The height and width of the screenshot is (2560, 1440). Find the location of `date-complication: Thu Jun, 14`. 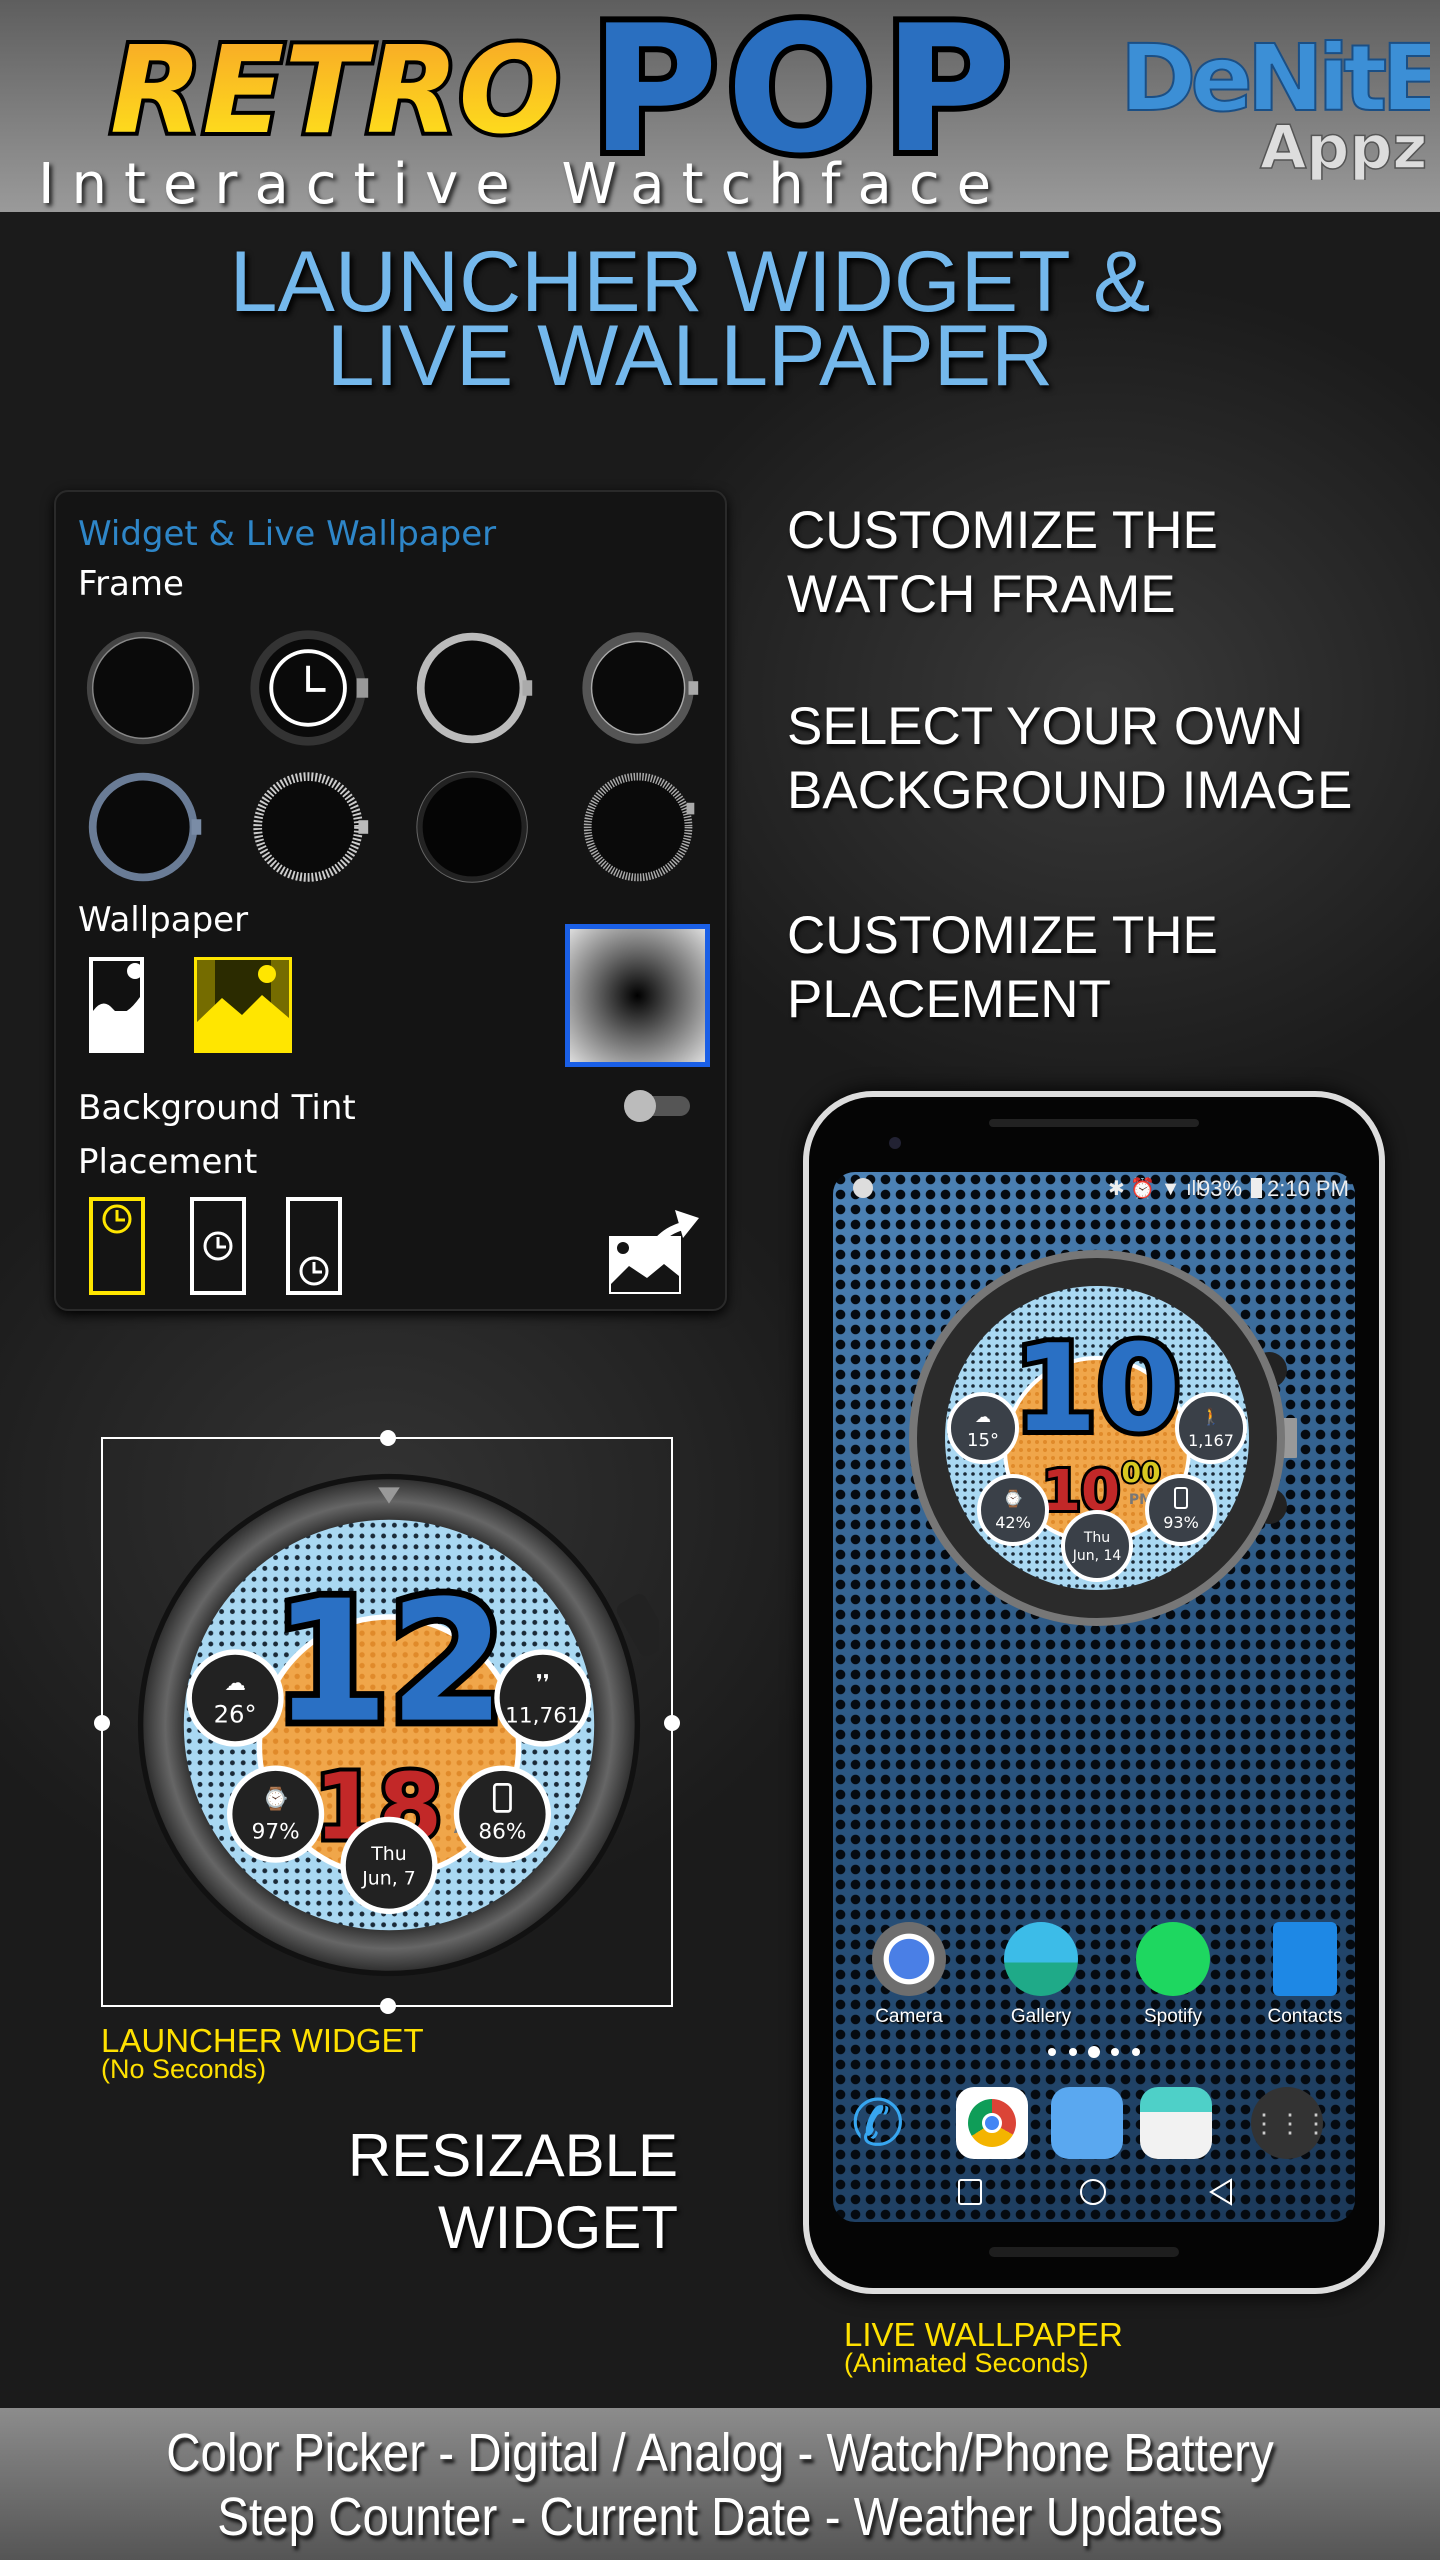

date-complication: Thu Jun, 14 is located at coordinates (1097, 1546).